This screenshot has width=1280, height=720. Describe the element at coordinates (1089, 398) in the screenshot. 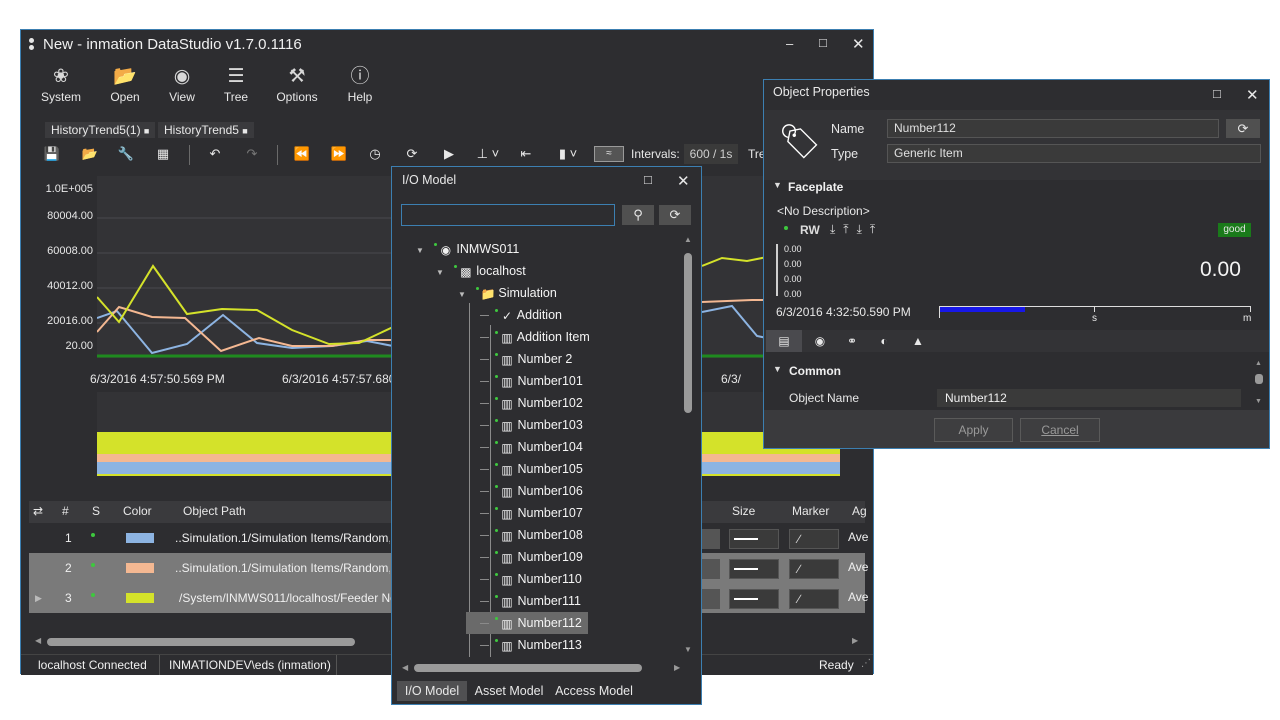

I see `object-name-field: Number112` at that location.